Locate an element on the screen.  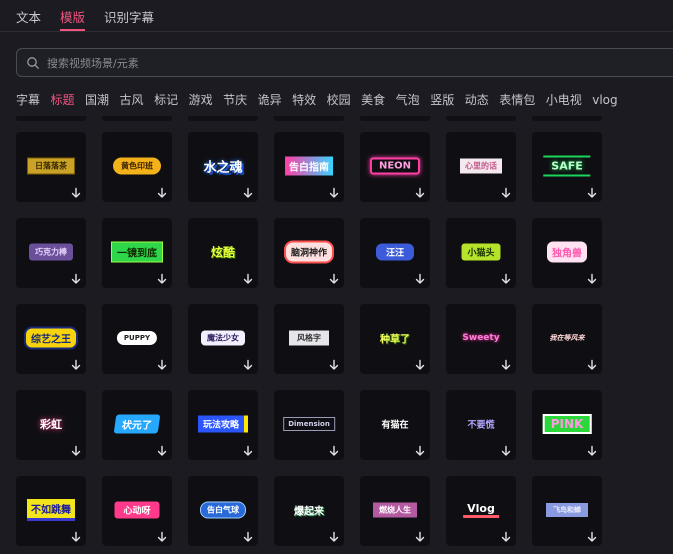
template-preview-text: 汪汪 is located at coordinates (395, 252).